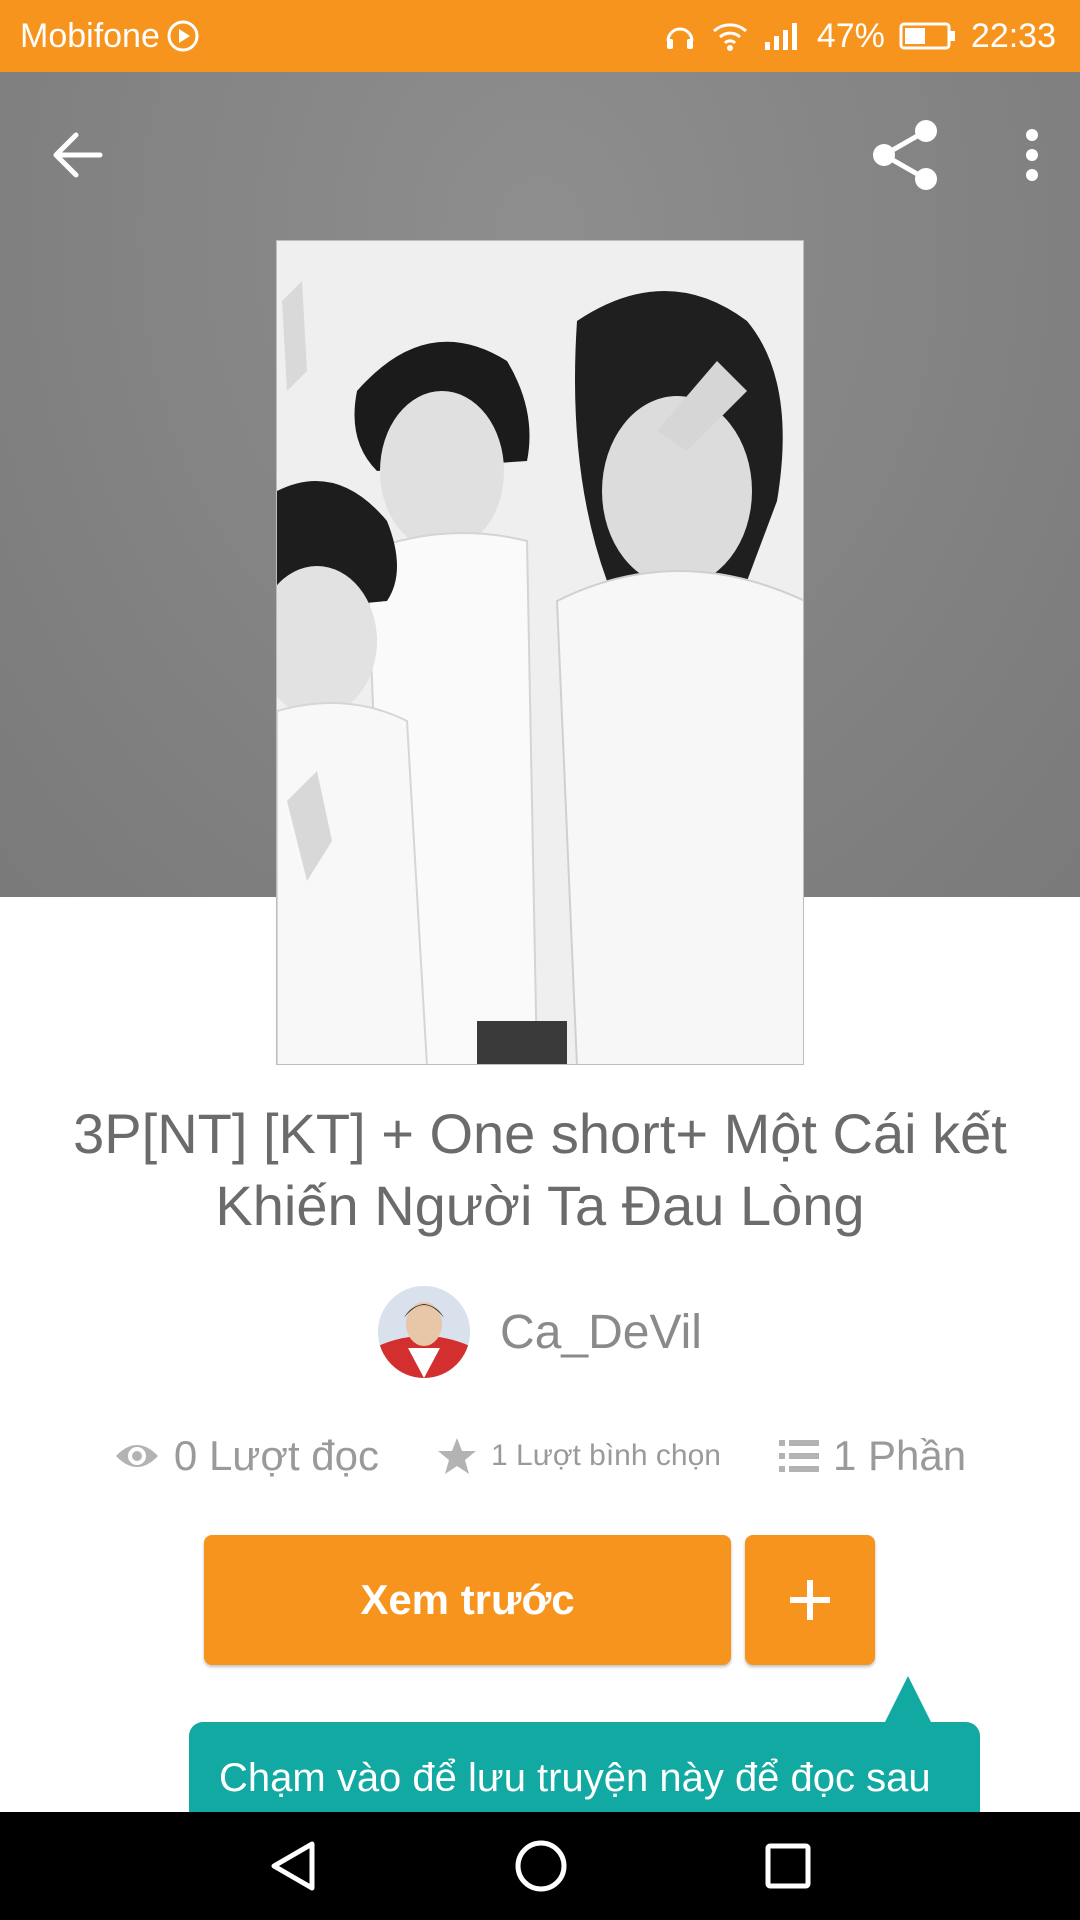 Image resolution: width=1080 pixels, height=1920 pixels. Describe the element at coordinates (136, 1456) in the screenshot. I see `eye-icon` at that location.